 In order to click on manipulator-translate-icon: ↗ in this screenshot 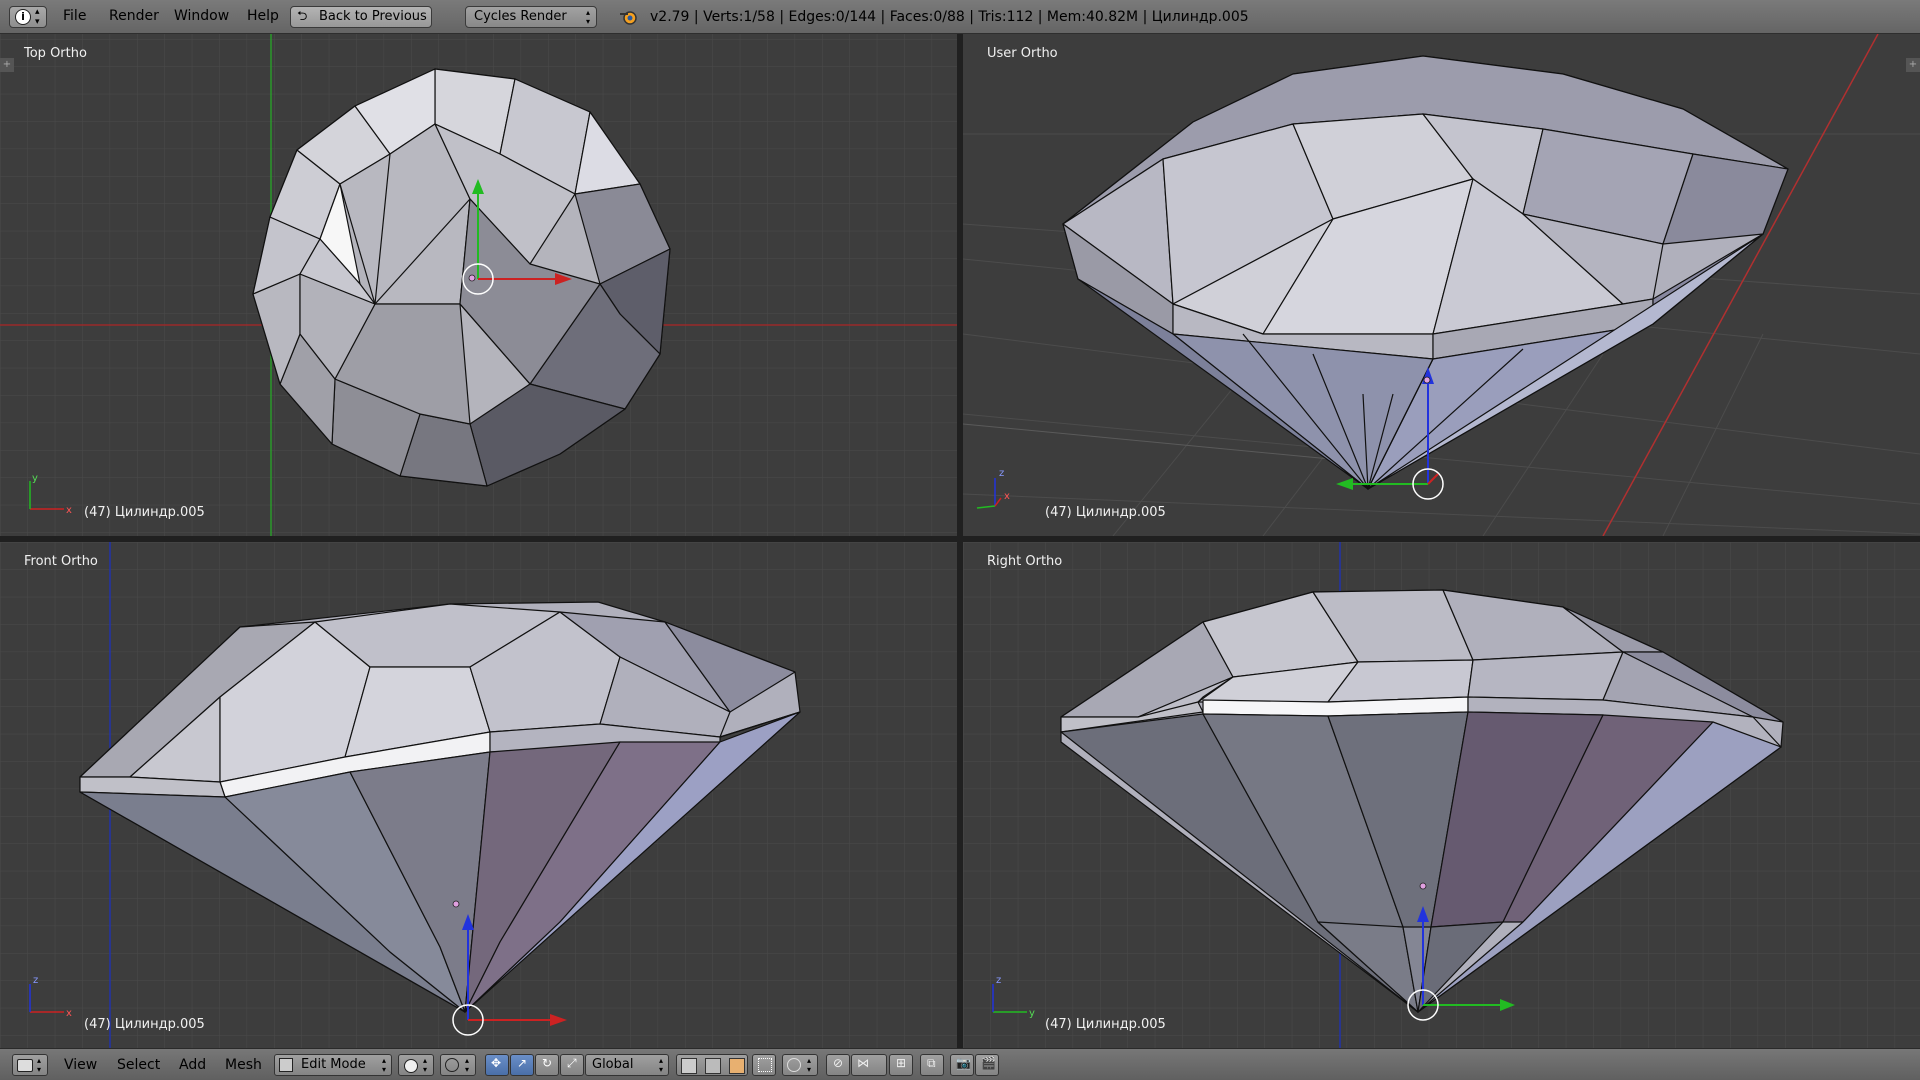, I will do `click(522, 1063)`.